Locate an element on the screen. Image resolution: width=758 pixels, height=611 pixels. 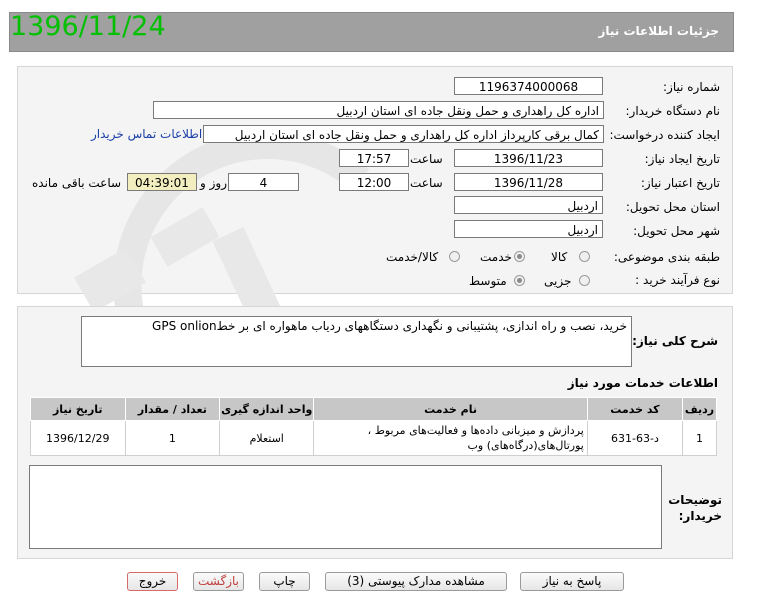
col-name: نام خدمت is located at coordinates (450, 409).